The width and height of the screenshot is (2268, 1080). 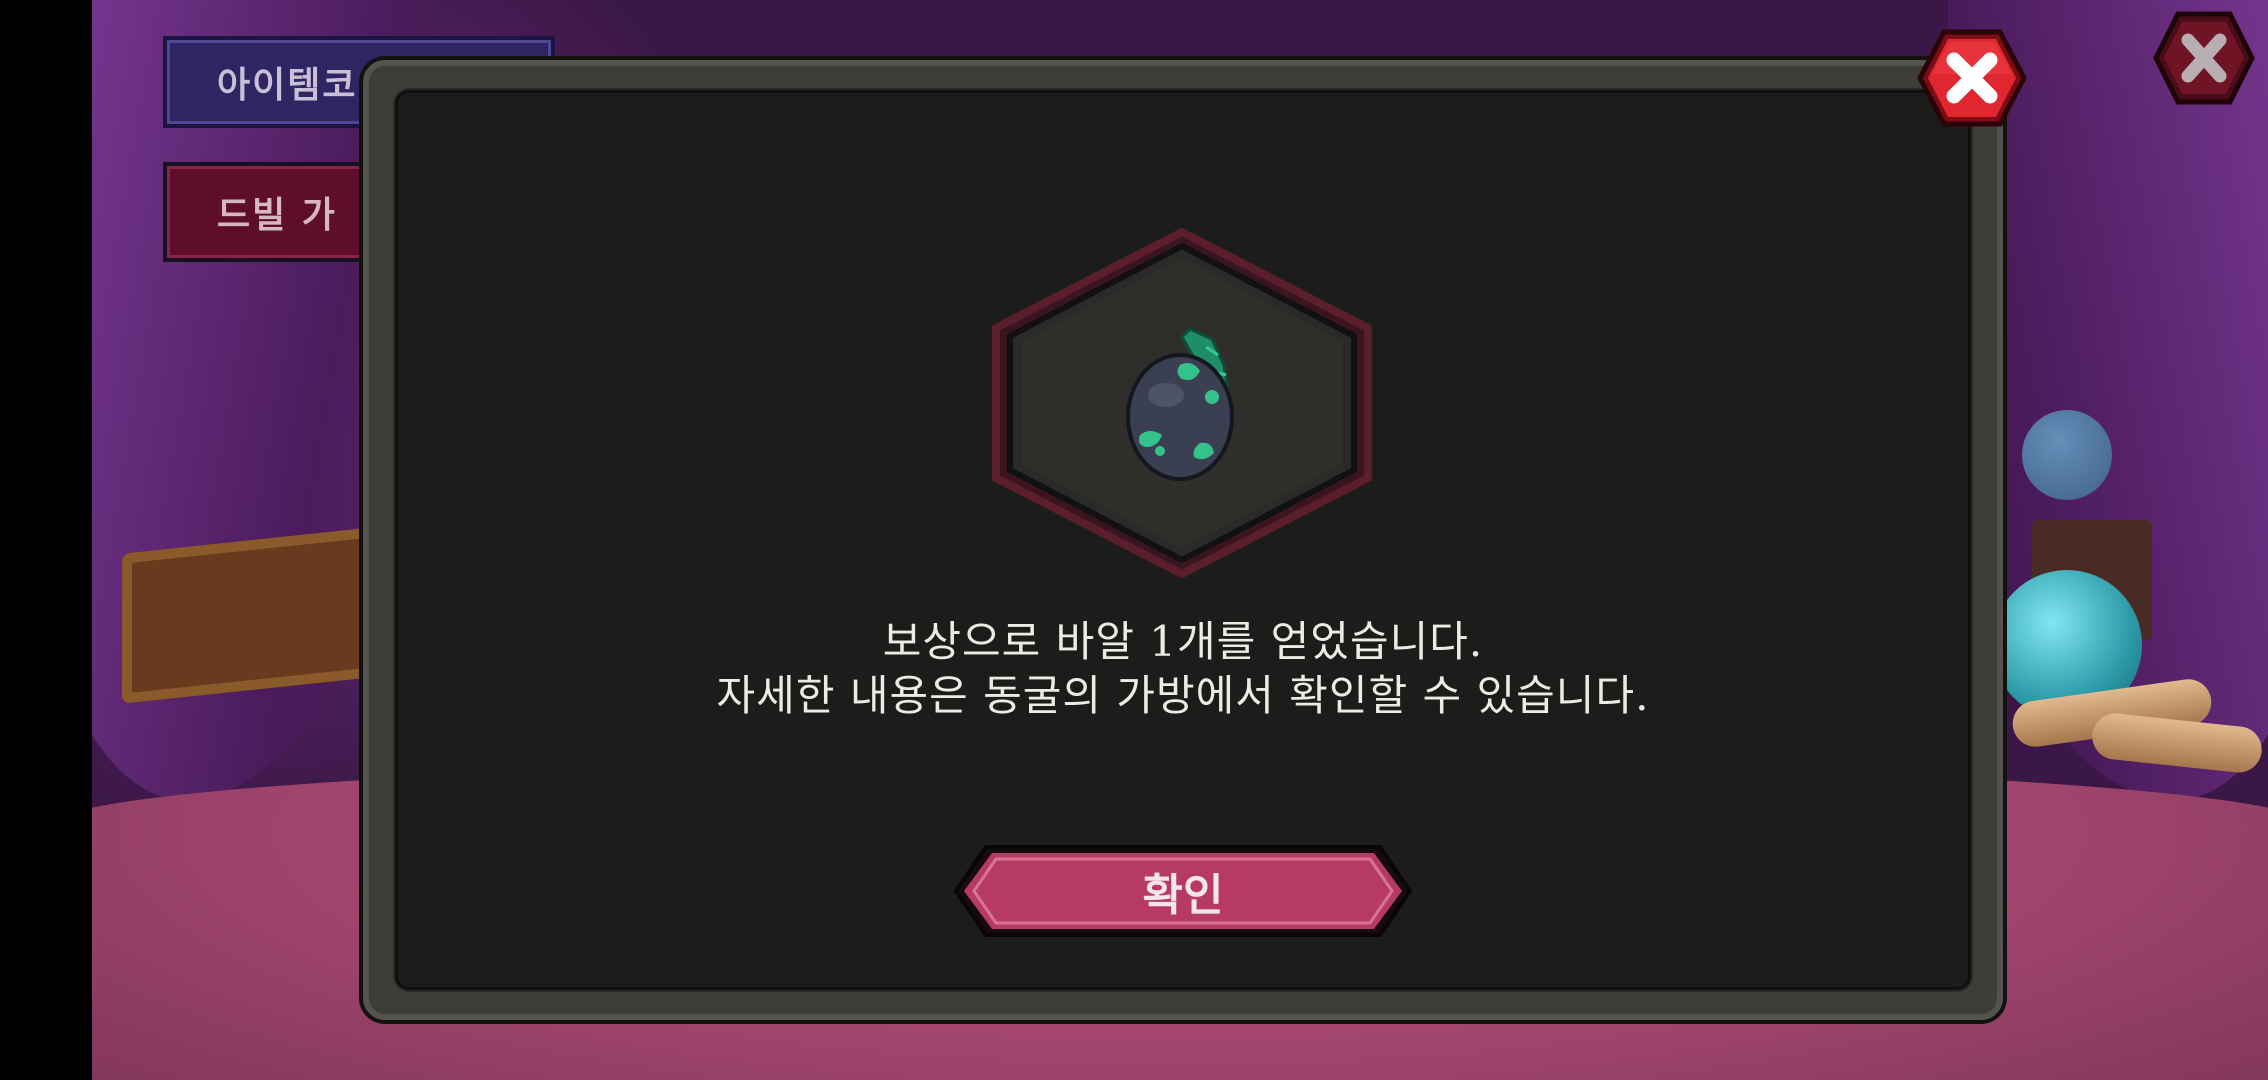 What do you see at coordinates (1183, 891) in the screenshot?
I see `confirm-button` at bounding box center [1183, 891].